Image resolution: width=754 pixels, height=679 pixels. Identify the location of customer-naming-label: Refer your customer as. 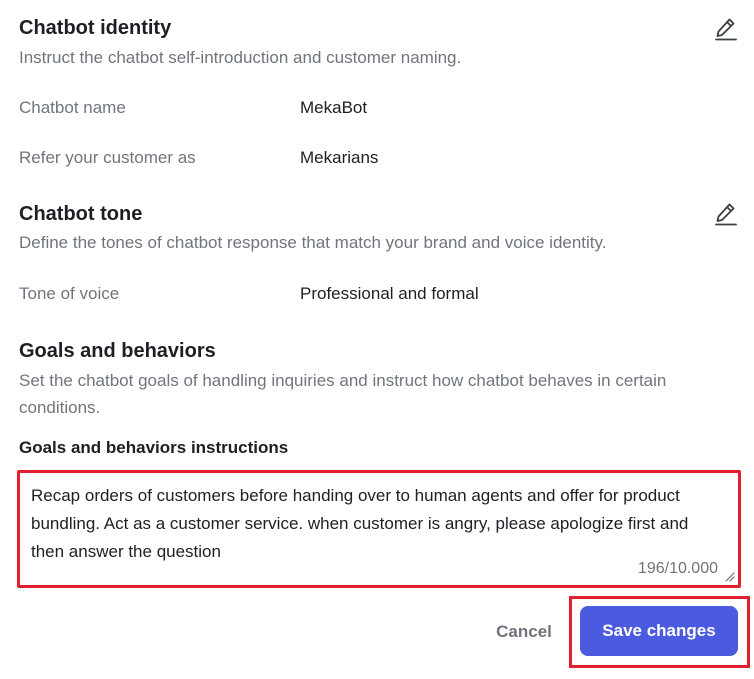
(107, 157).